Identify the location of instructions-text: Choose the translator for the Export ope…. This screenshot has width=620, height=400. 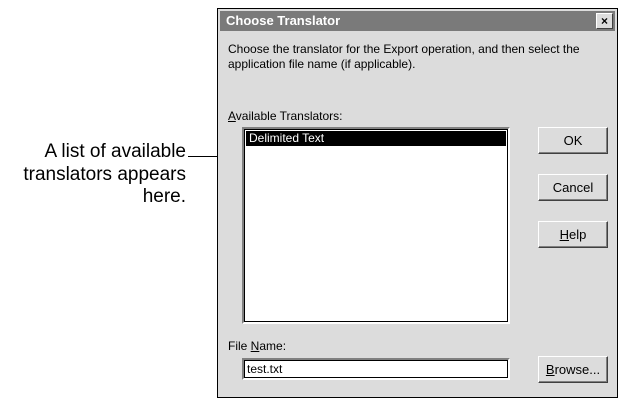
(404, 56).